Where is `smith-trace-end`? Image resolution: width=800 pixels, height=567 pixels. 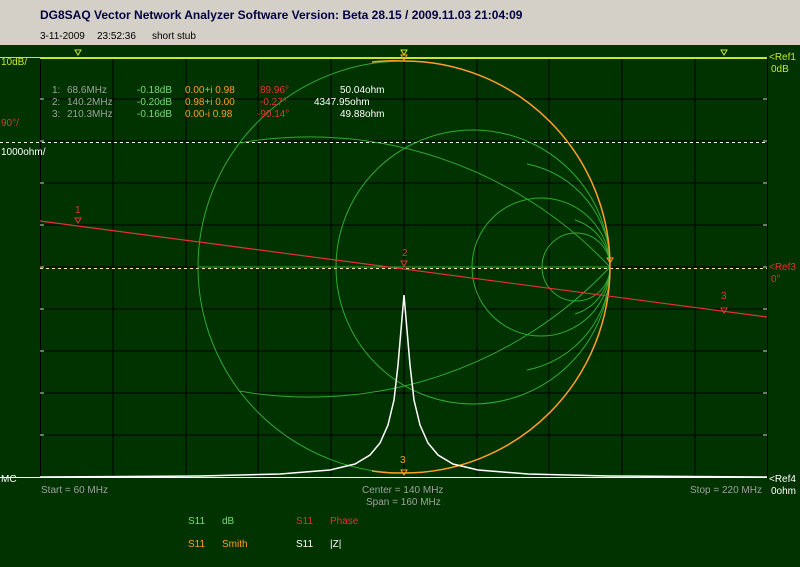
smith-trace-end is located at coordinates (388, 472).